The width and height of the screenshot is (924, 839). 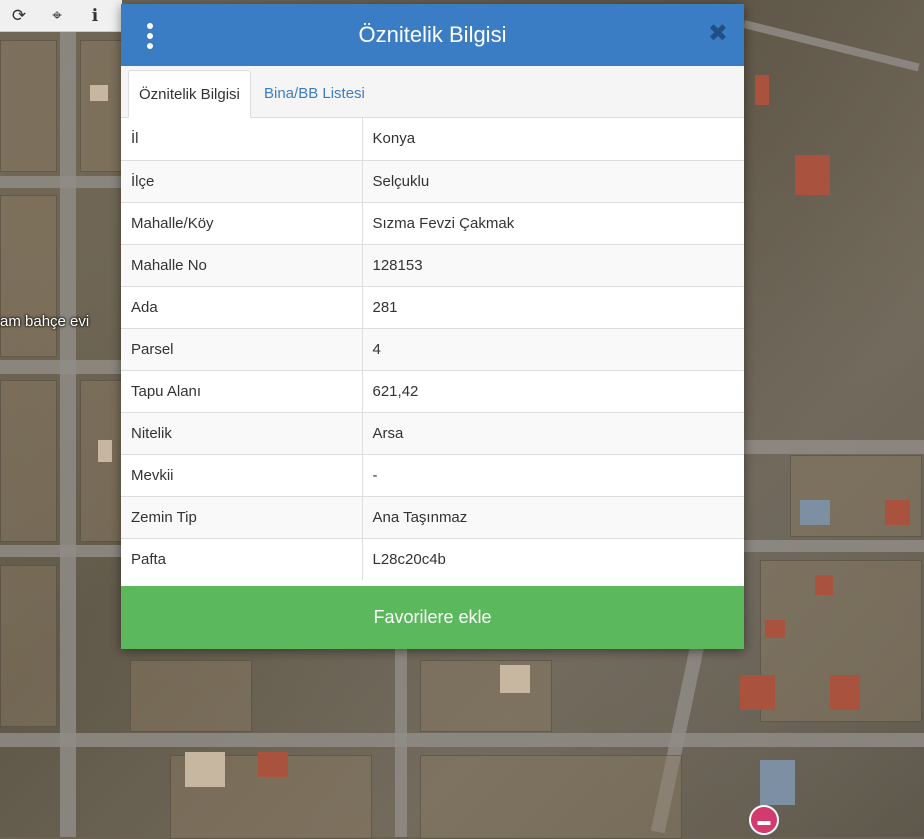 I want to click on refresh-icon: ⟳, so click(x=19, y=15).